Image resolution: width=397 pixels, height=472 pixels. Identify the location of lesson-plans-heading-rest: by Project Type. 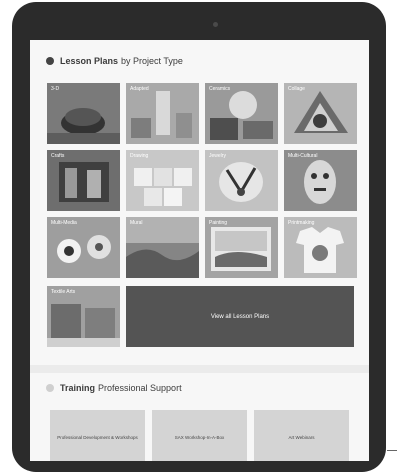
(152, 61).